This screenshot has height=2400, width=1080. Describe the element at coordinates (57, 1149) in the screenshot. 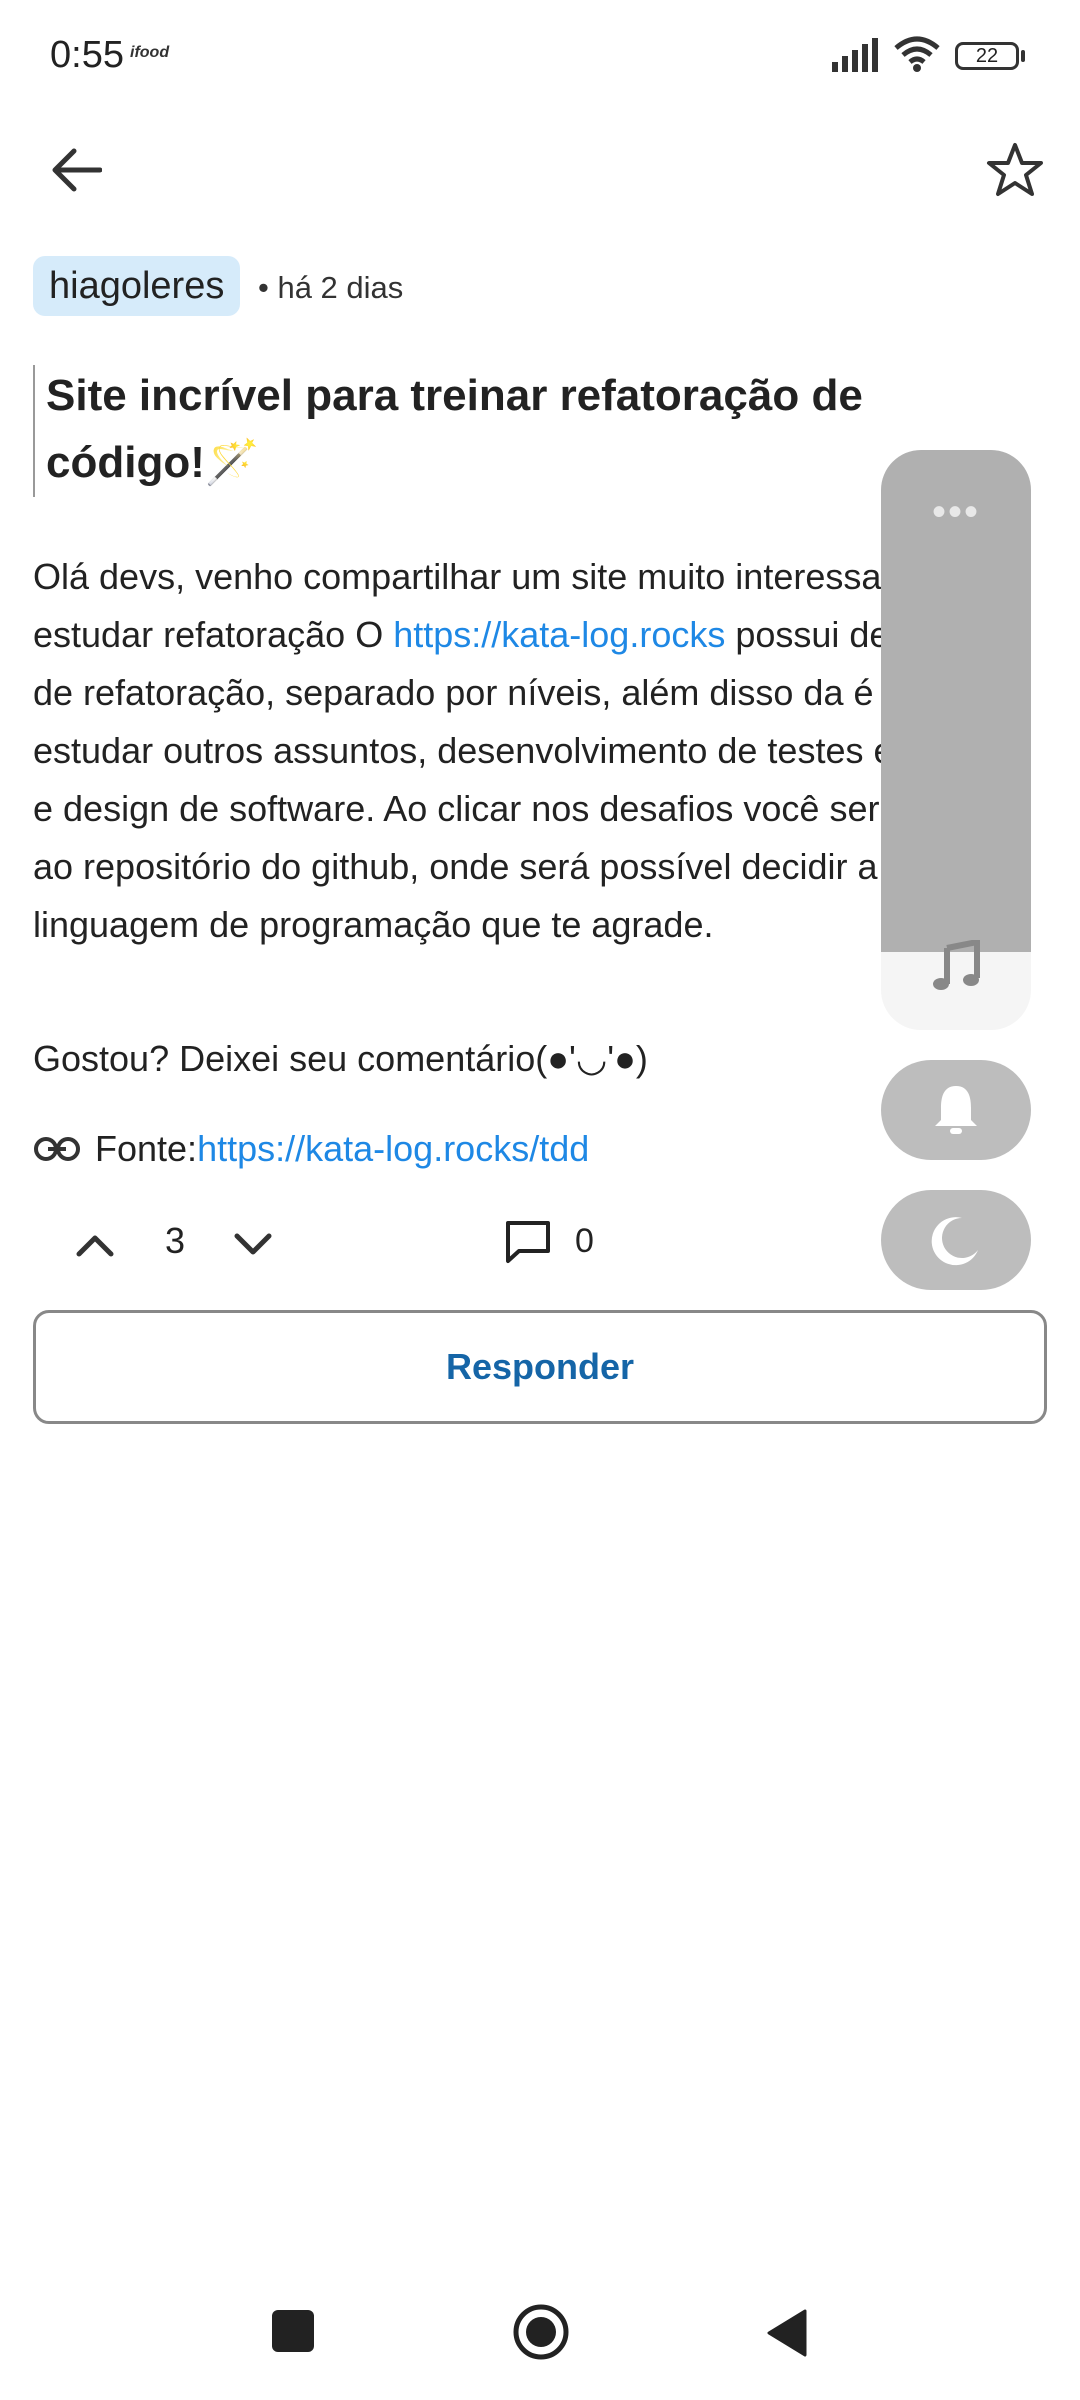

I see `link-icon` at that location.